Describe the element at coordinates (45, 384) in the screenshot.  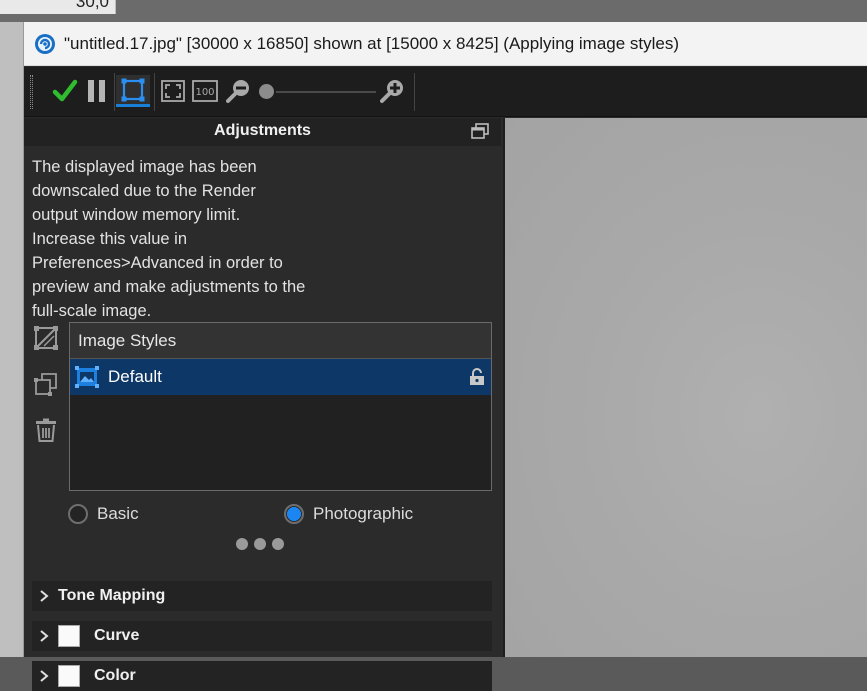
I see `duplicate-style-icon` at that location.